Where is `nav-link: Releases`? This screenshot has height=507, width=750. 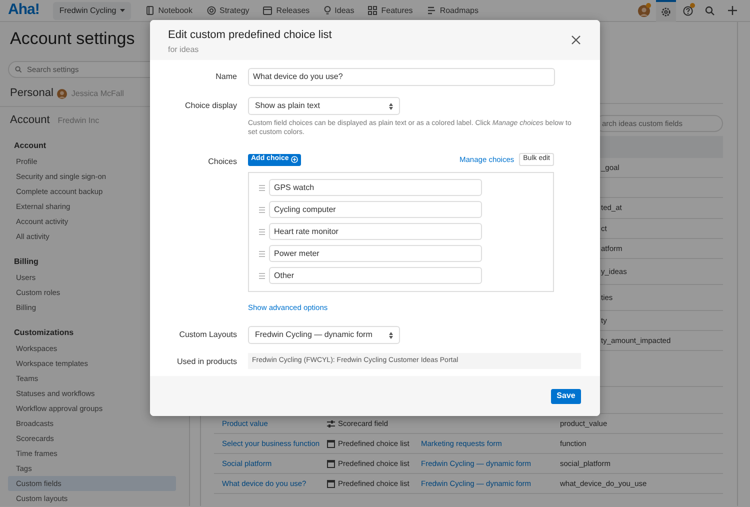
nav-link: Releases is located at coordinates (286, 10).